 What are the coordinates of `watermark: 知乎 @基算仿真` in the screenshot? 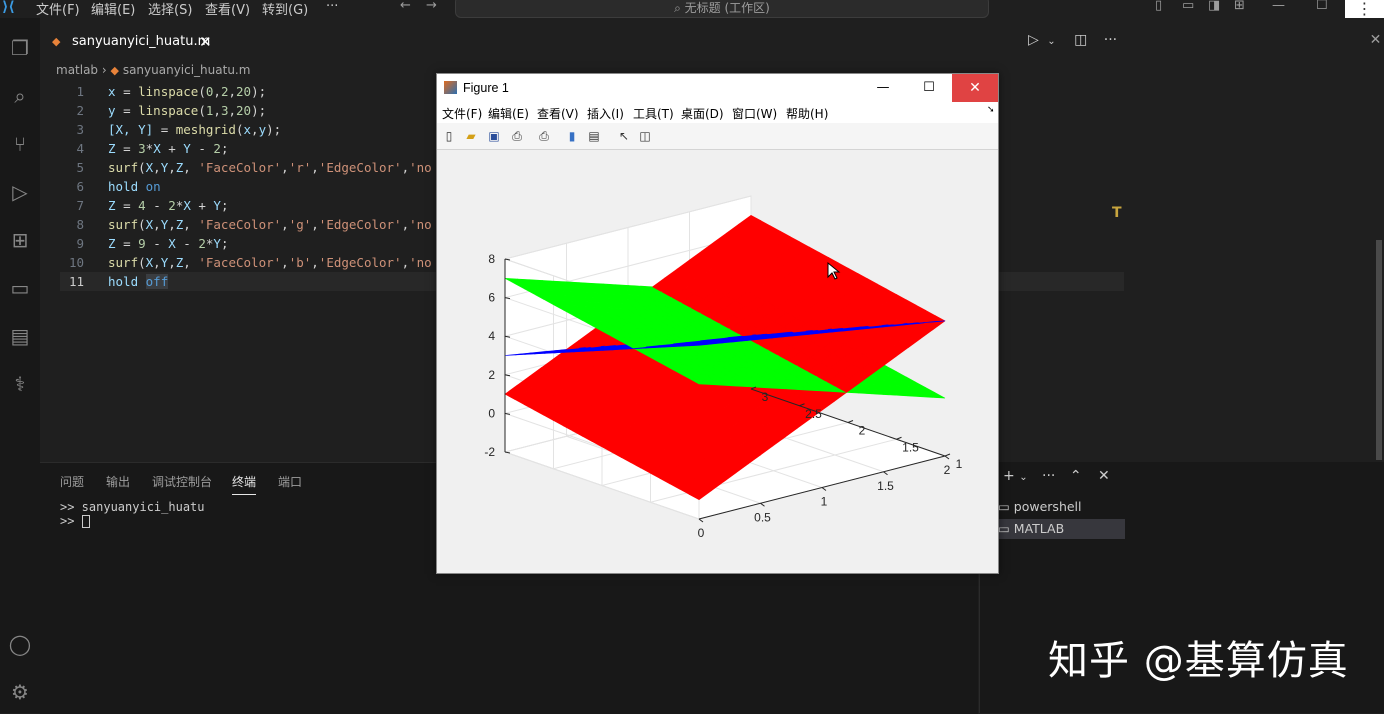 It's located at (1198, 661).